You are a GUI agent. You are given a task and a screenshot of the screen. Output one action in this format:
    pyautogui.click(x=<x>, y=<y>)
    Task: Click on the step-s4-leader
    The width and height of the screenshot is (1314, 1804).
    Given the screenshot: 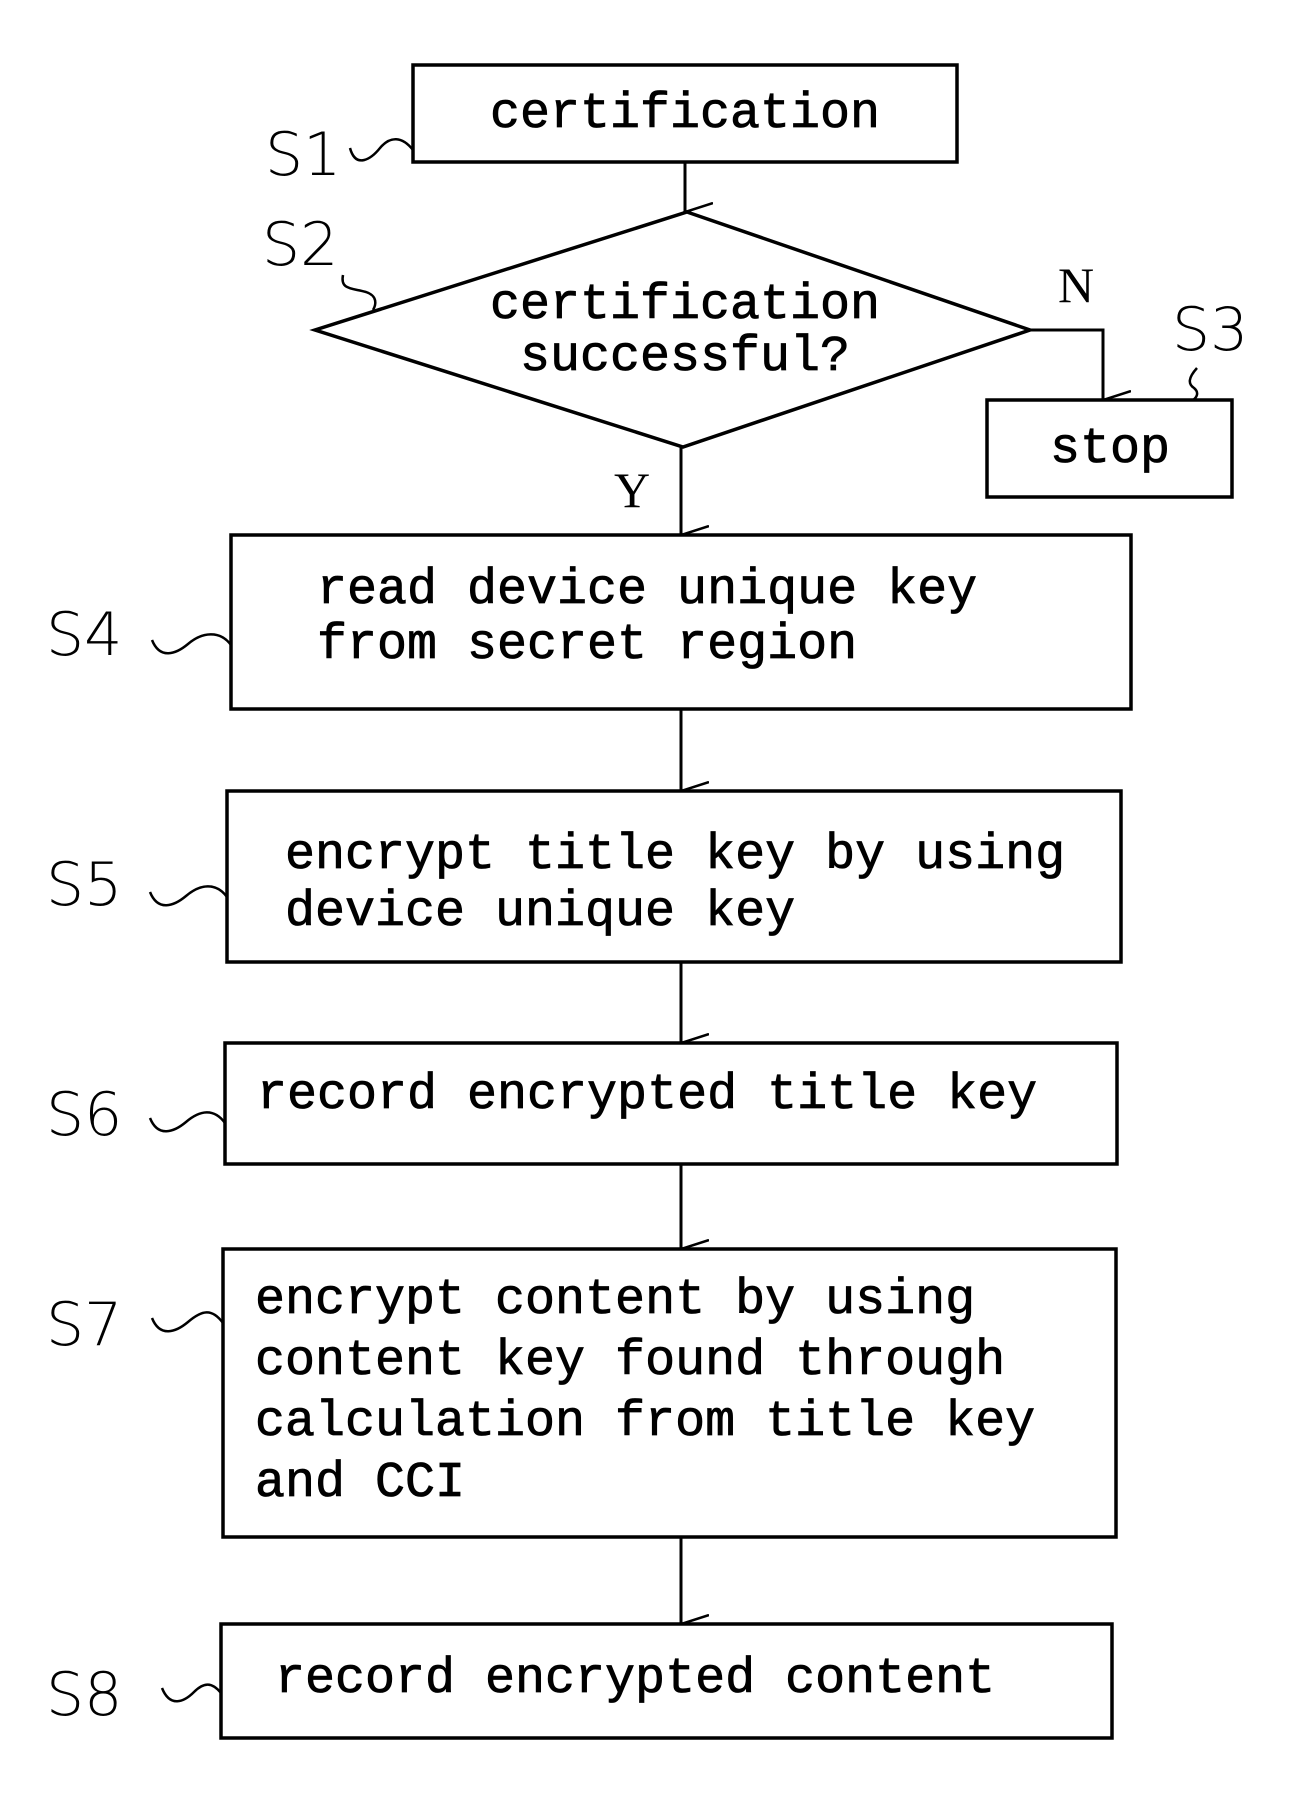 What is the action you would take?
    pyautogui.click(x=191, y=644)
    